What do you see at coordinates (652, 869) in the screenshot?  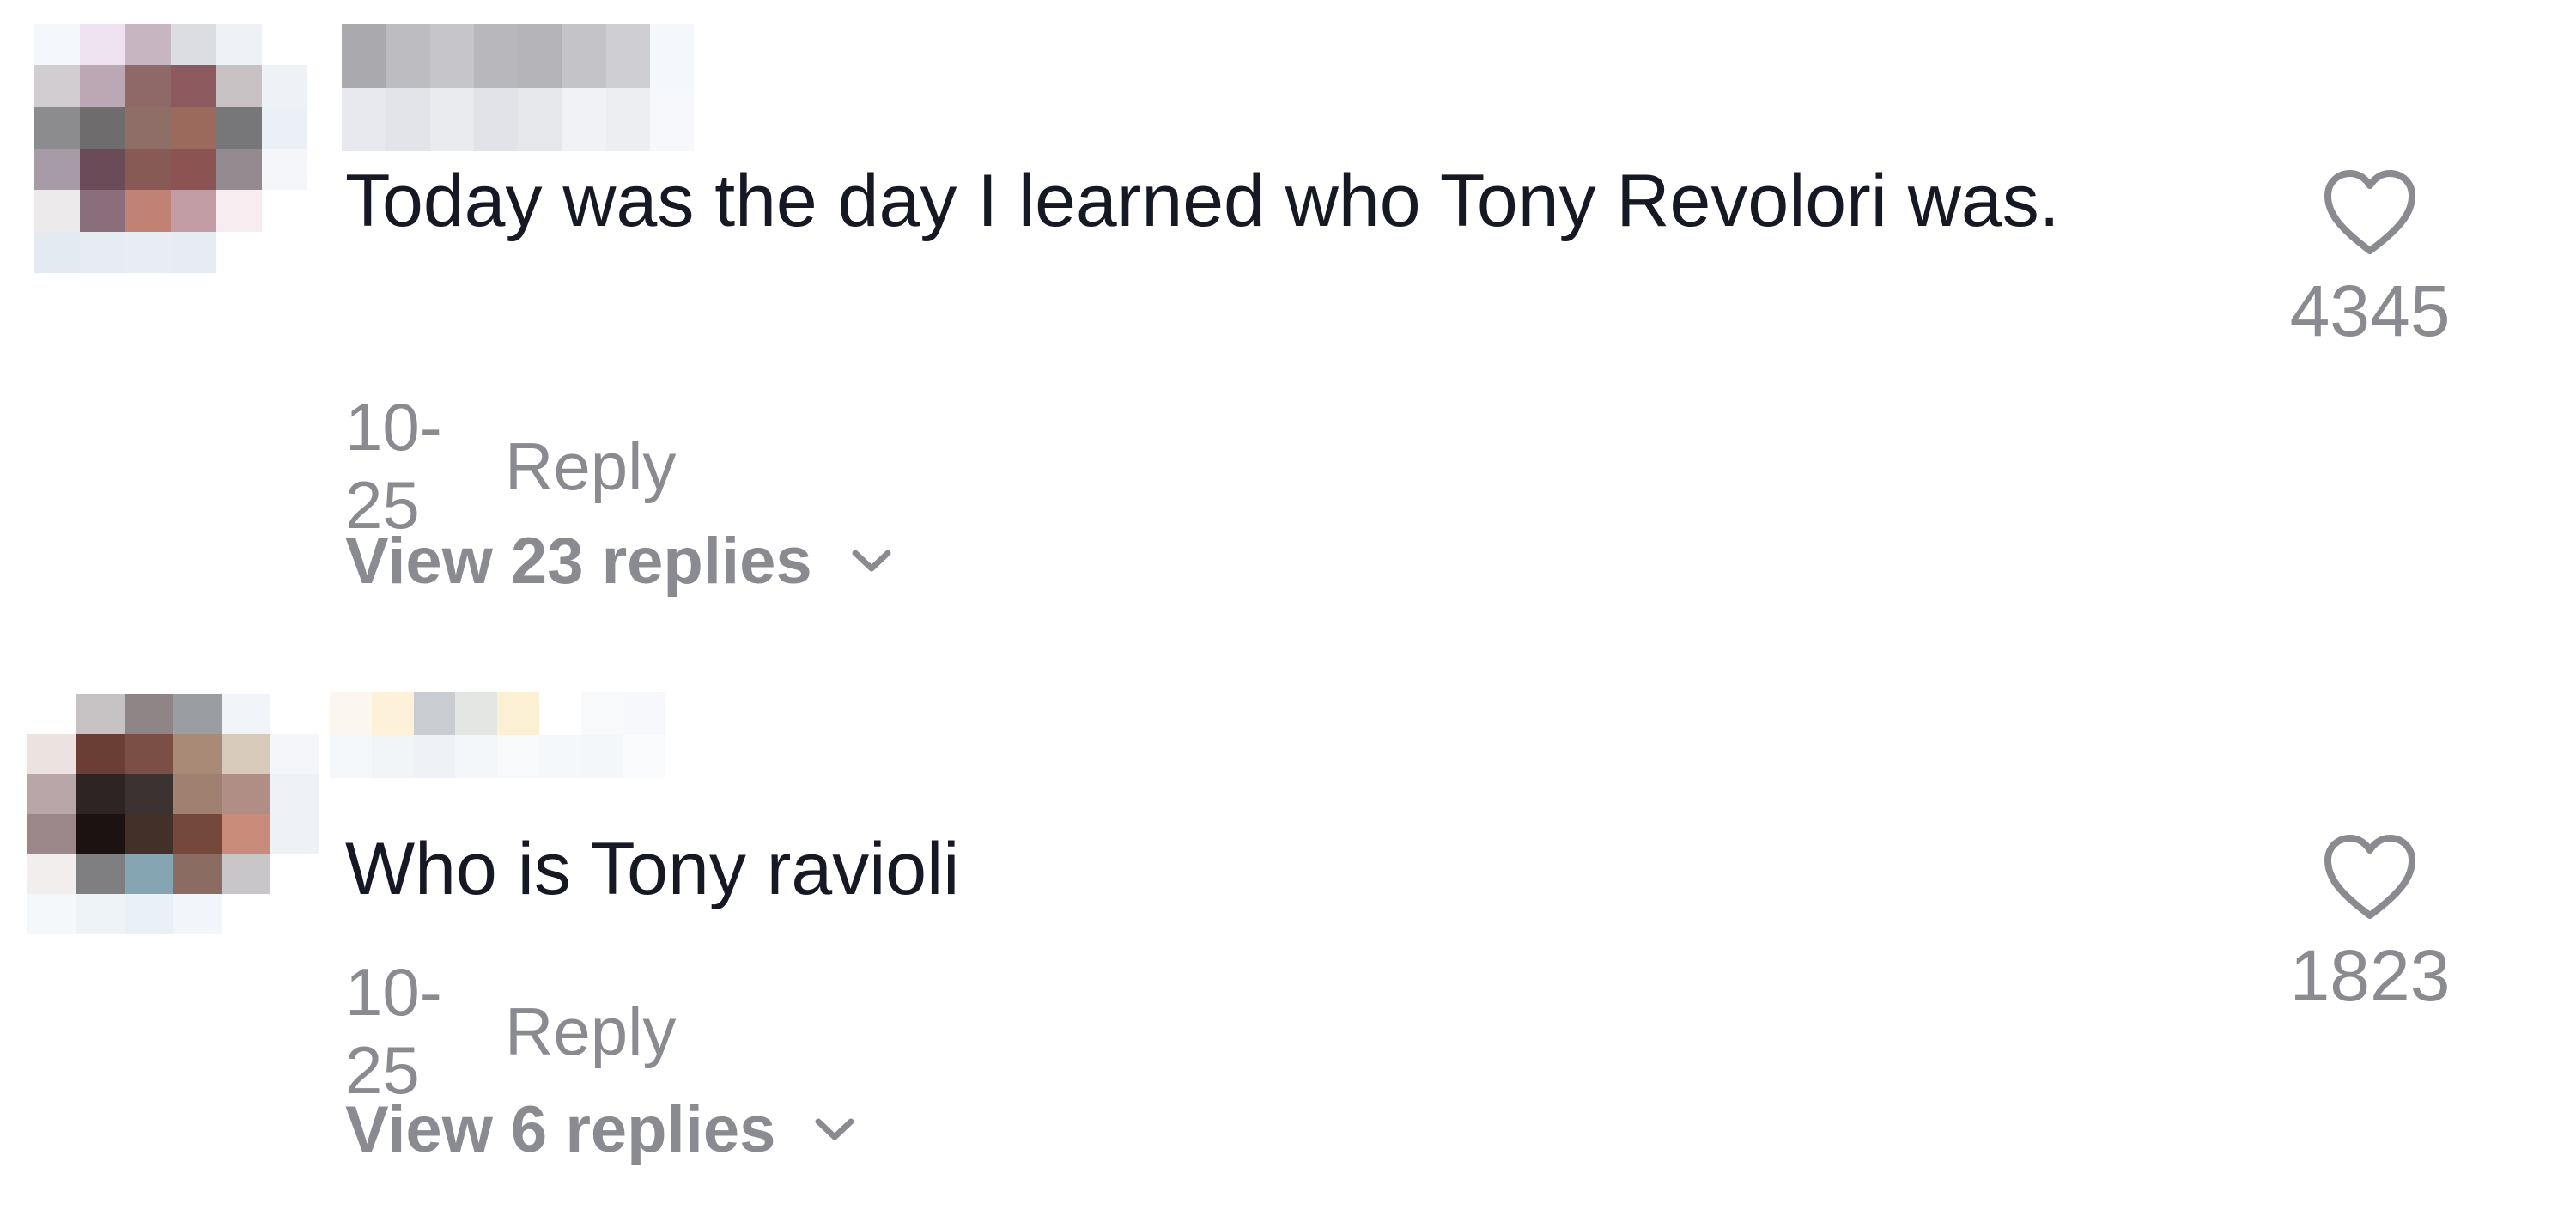 I see `comment-text: Who is Tony ravioli` at bounding box center [652, 869].